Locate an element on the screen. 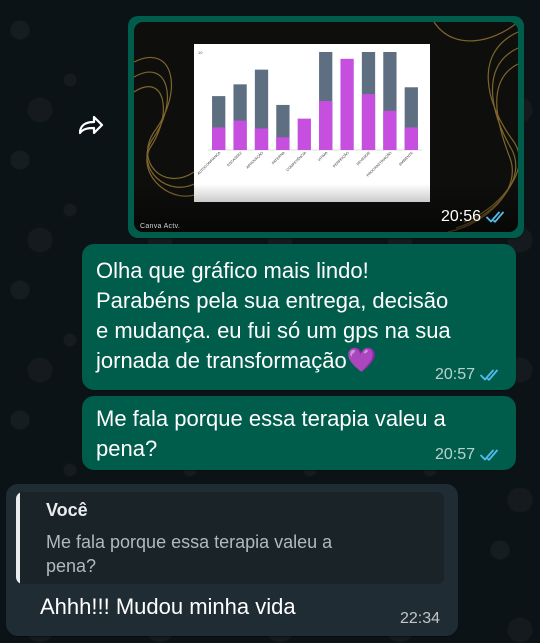 This screenshot has width=540, height=643. message-time: 22:34 is located at coordinates (420, 618).